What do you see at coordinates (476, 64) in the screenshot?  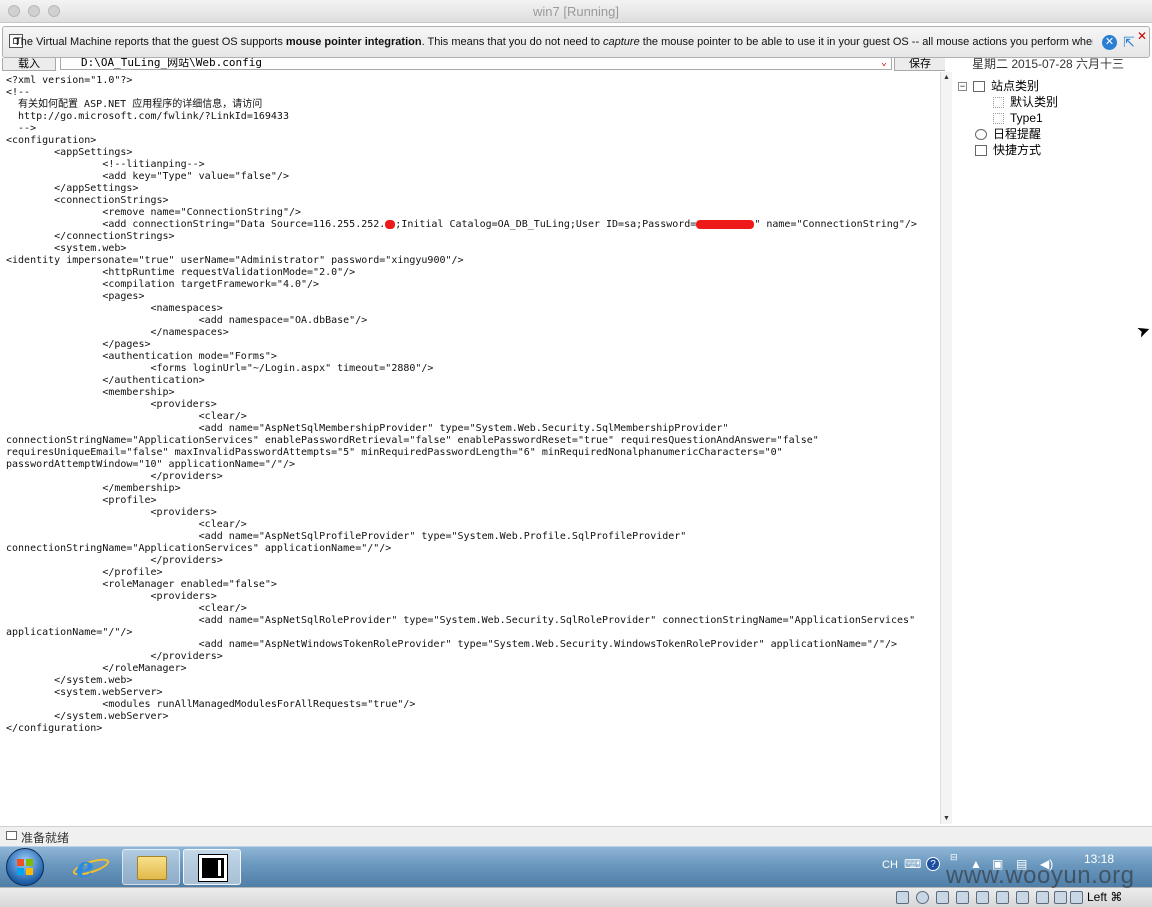 I see `file-path-combobox: D:\OA_TuLing_网站\Web.config ⌄` at bounding box center [476, 64].